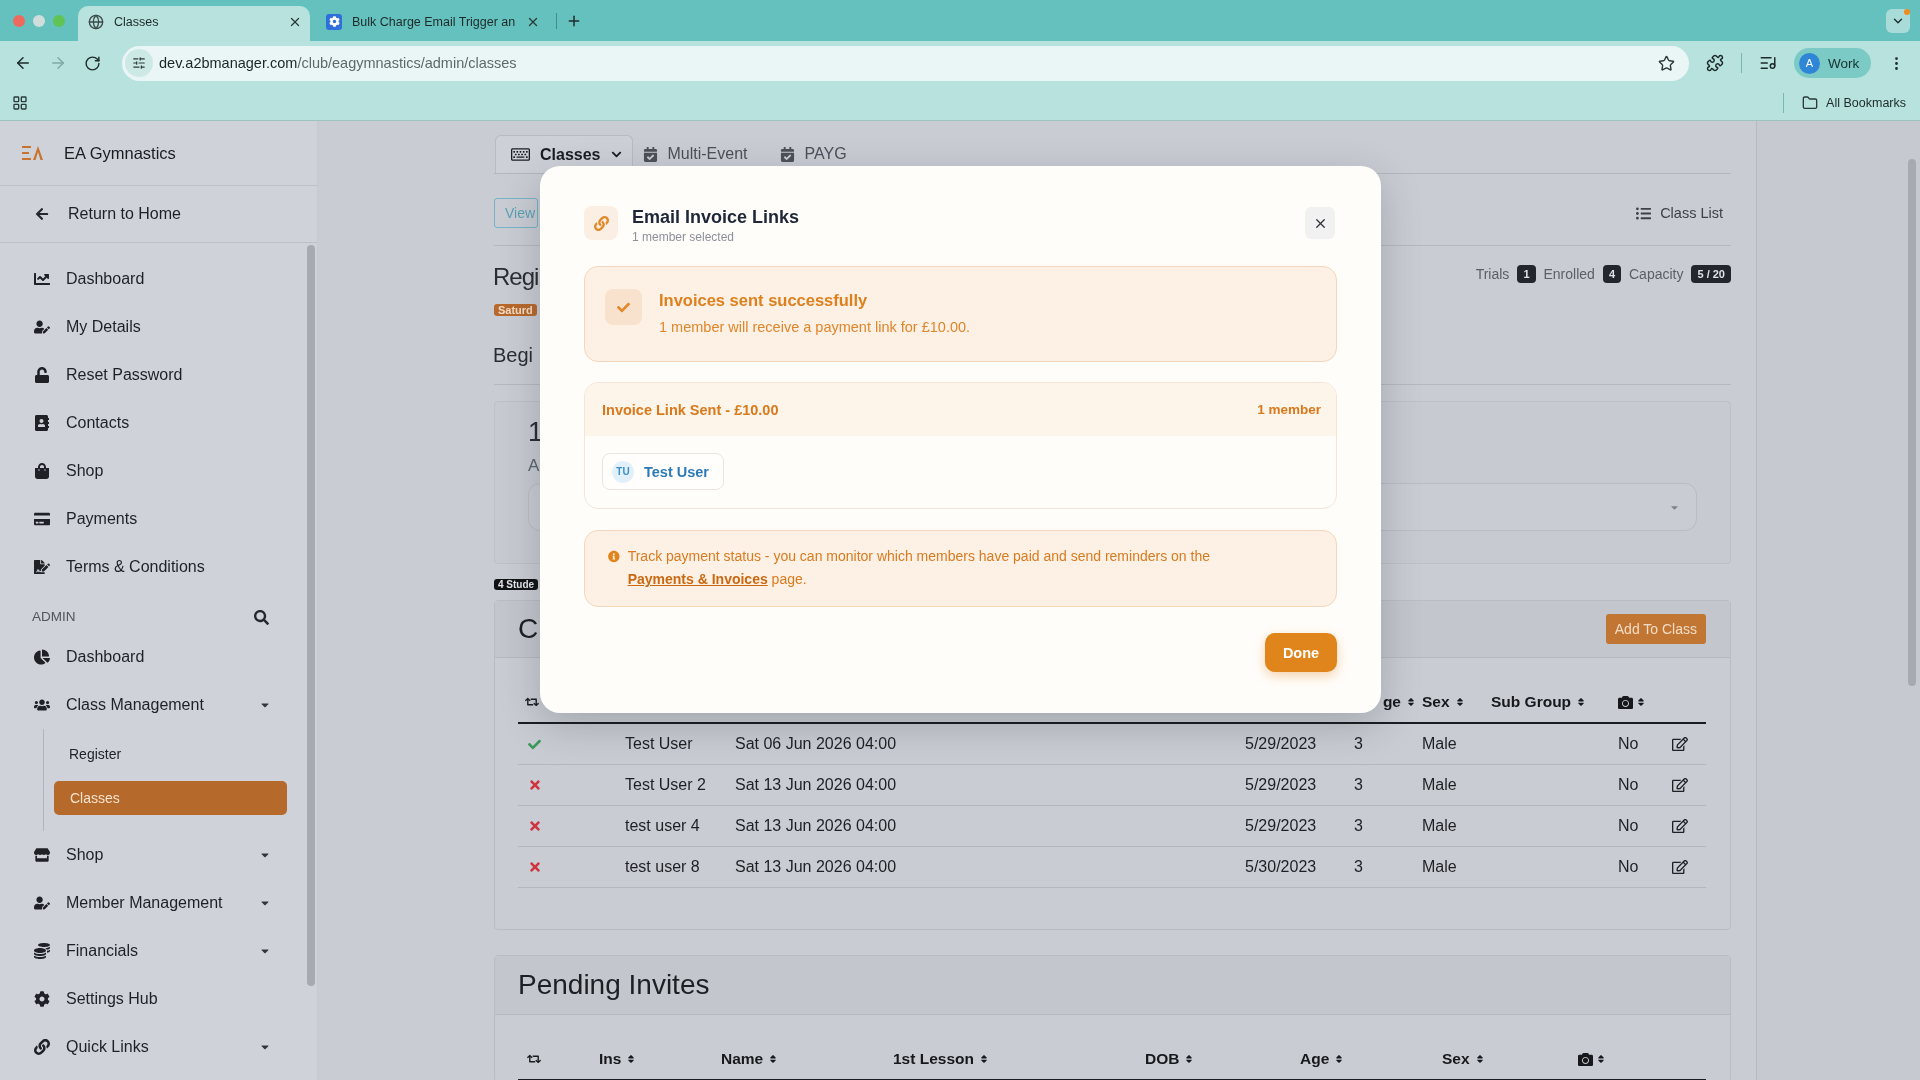  I want to click on return-home-link: Return to Home, so click(158, 214).